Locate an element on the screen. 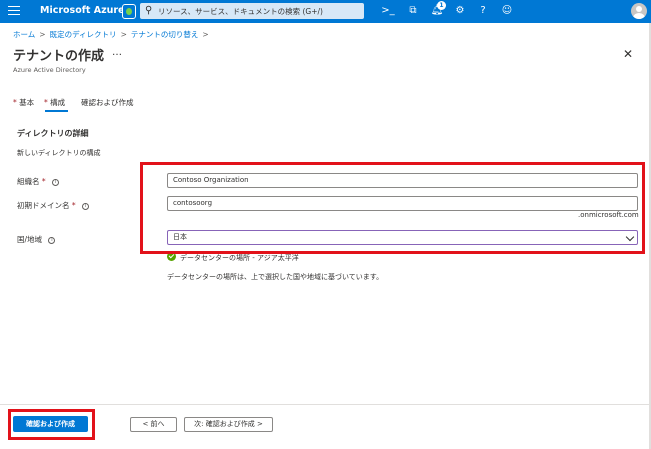 Image resolution: width=651 pixels, height=449 pixels. section-description: 新しいディレクトリの構成 is located at coordinates (59, 153).